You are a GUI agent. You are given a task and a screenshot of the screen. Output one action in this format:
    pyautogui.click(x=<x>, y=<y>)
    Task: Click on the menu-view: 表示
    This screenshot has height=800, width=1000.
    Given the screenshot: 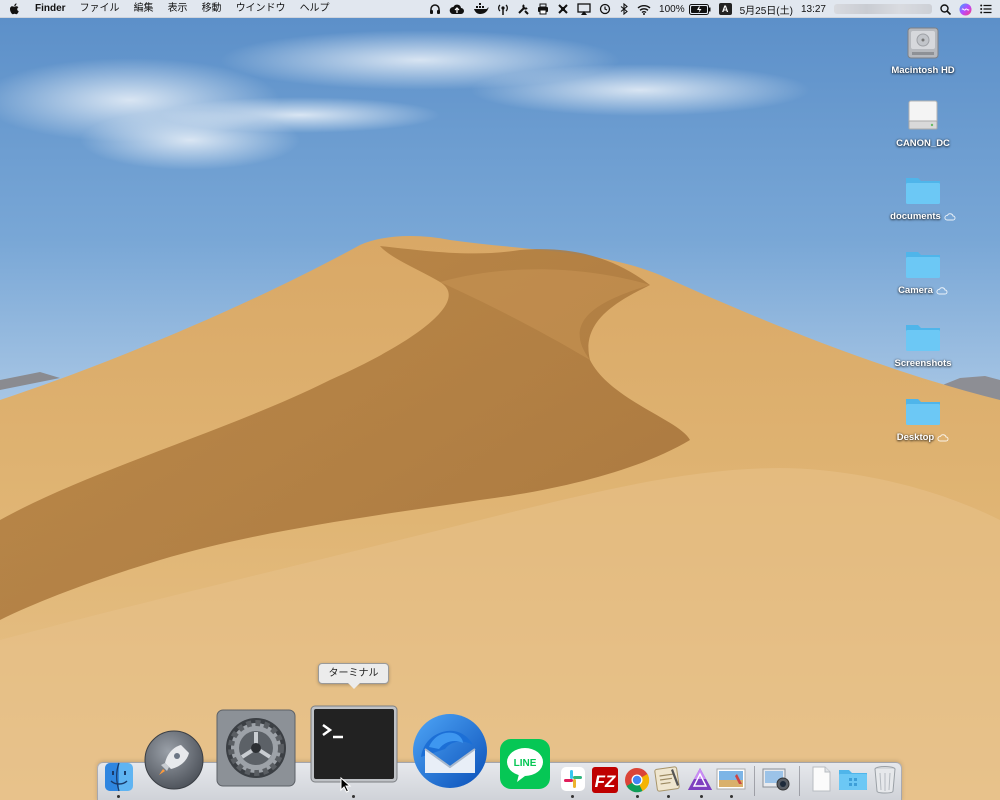 What is the action you would take?
    pyautogui.click(x=178, y=9)
    